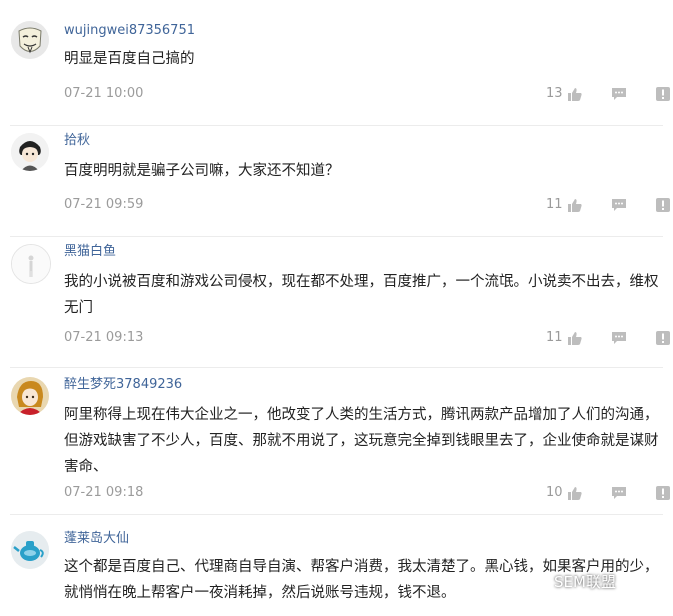  What do you see at coordinates (30, 550) in the screenshot?
I see `teapot-avatar-icon` at bounding box center [30, 550].